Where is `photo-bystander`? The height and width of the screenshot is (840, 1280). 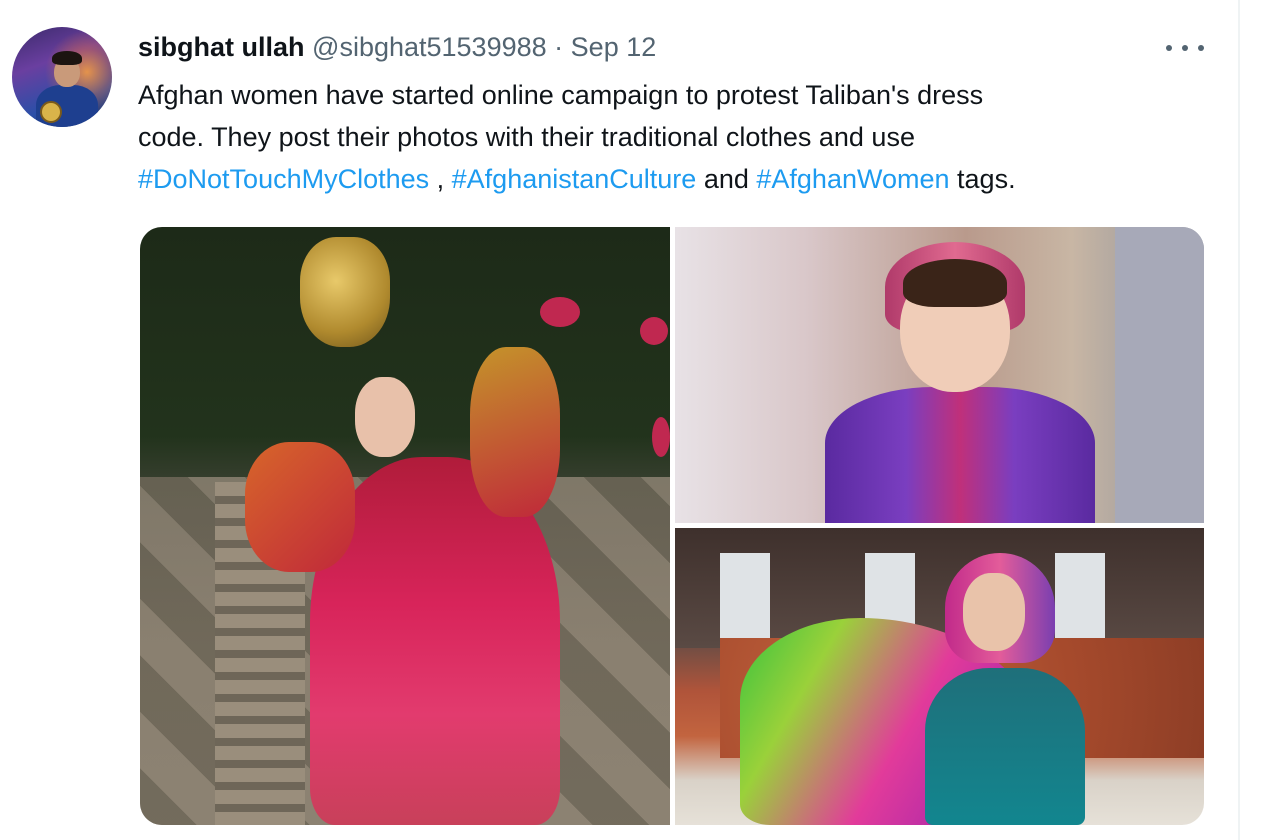 photo-bystander is located at coordinates (1159, 375).